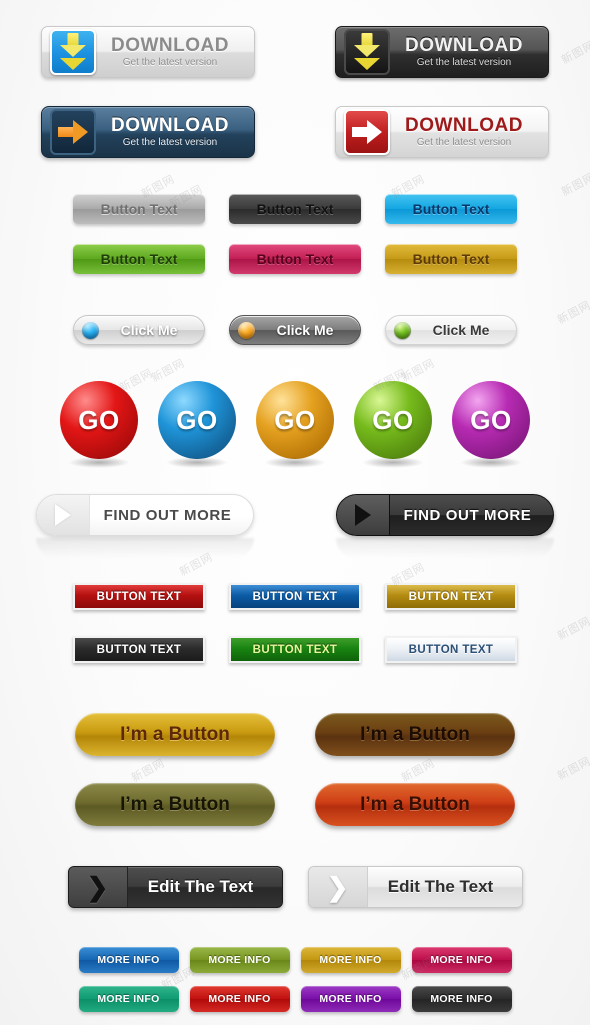  I want to click on download-button-blue: DOWNLOAD Get the latest version, so click(148, 132).